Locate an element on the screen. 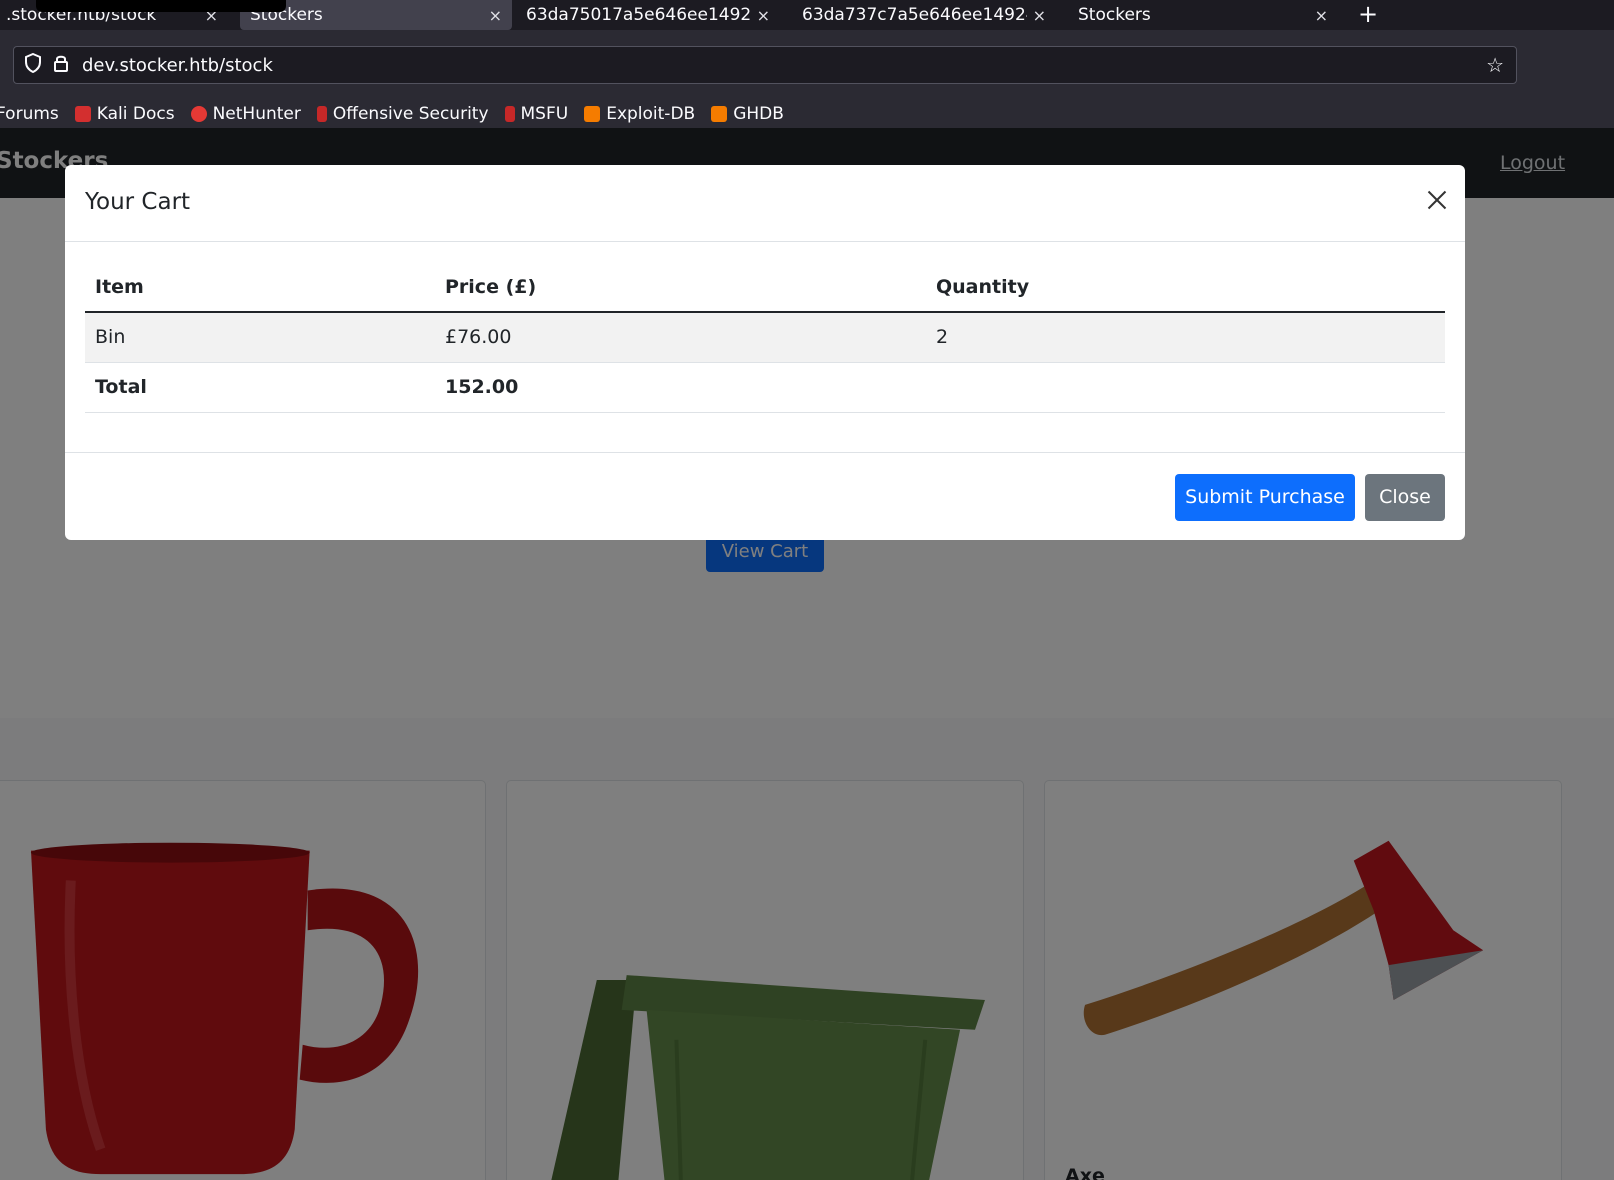 Image resolution: width=1614 pixels, height=1180 pixels. modal-footer: Submit Purchase Close is located at coordinates (765, 496).